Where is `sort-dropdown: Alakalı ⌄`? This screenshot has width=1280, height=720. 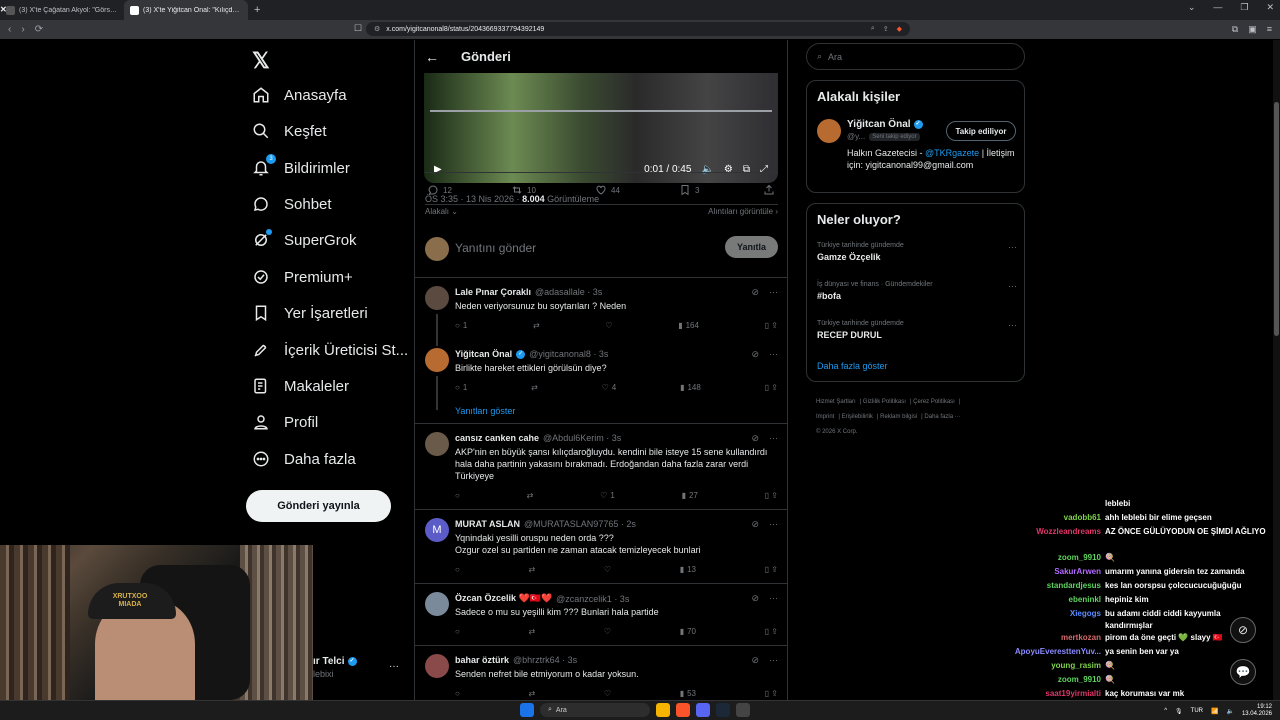 sort-dropdown: Alakalı ⌄ is located at coordinates (441, 211).